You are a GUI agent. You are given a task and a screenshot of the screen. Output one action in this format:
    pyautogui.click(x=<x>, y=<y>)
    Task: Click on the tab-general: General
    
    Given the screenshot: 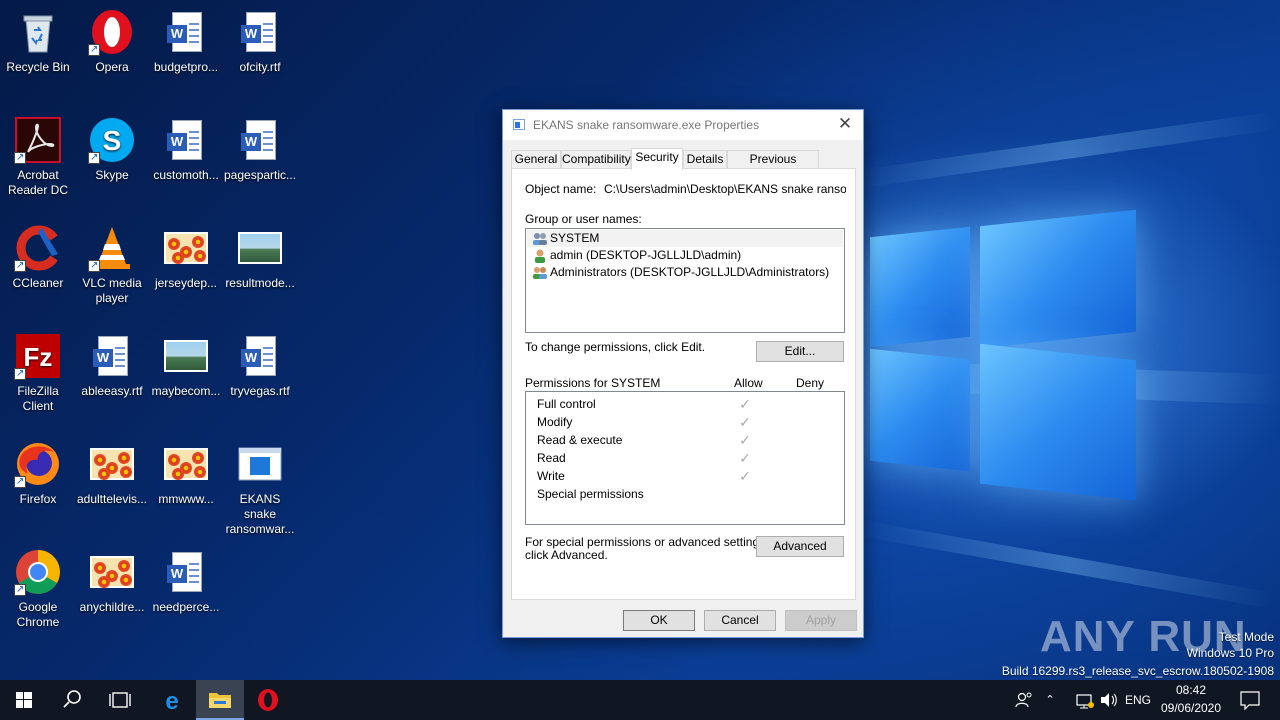 What is the action you would take?
    pyautogui.click(x=536, y=159)
    